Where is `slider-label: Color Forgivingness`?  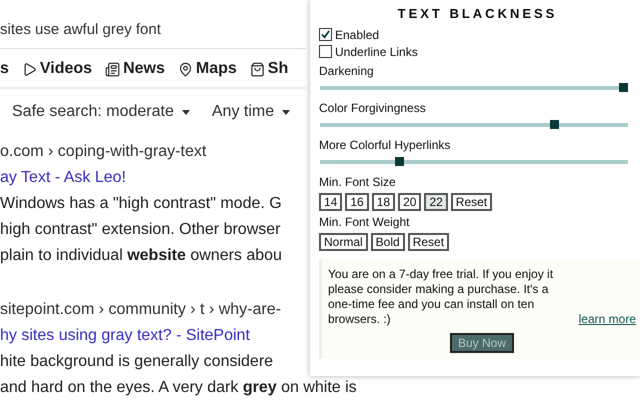
slider-label: Color Forgivingness is located at coordinates (373, 108).